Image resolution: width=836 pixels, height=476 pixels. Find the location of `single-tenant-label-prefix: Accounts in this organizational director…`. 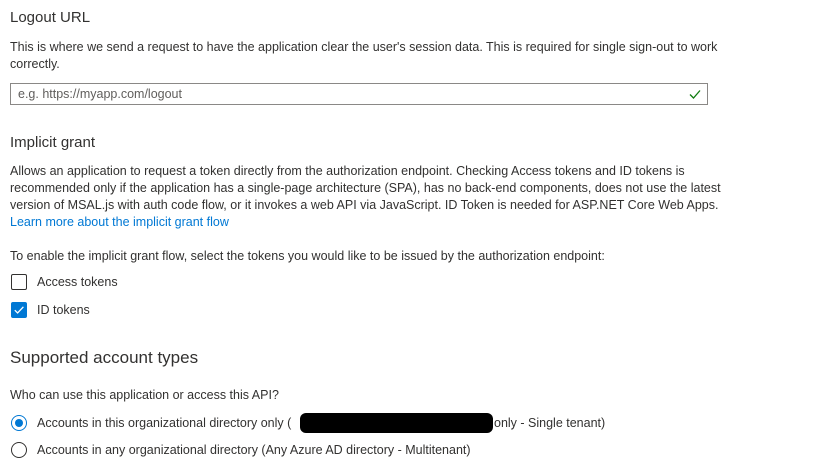

single-tenant-label-prefix: Accounts in this organizational director… is located at coordinates (164, 423).